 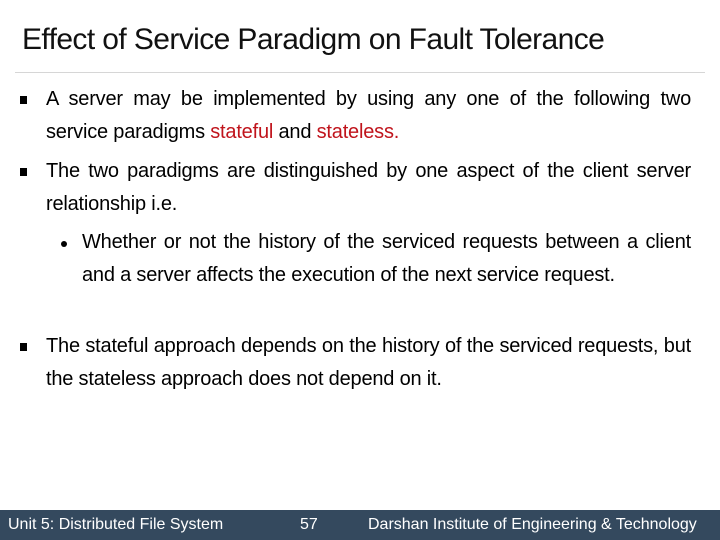 What do you see at coordinates (360, 72) in the screenshot?
I see `title-divider` at bounding box center [360, 72].